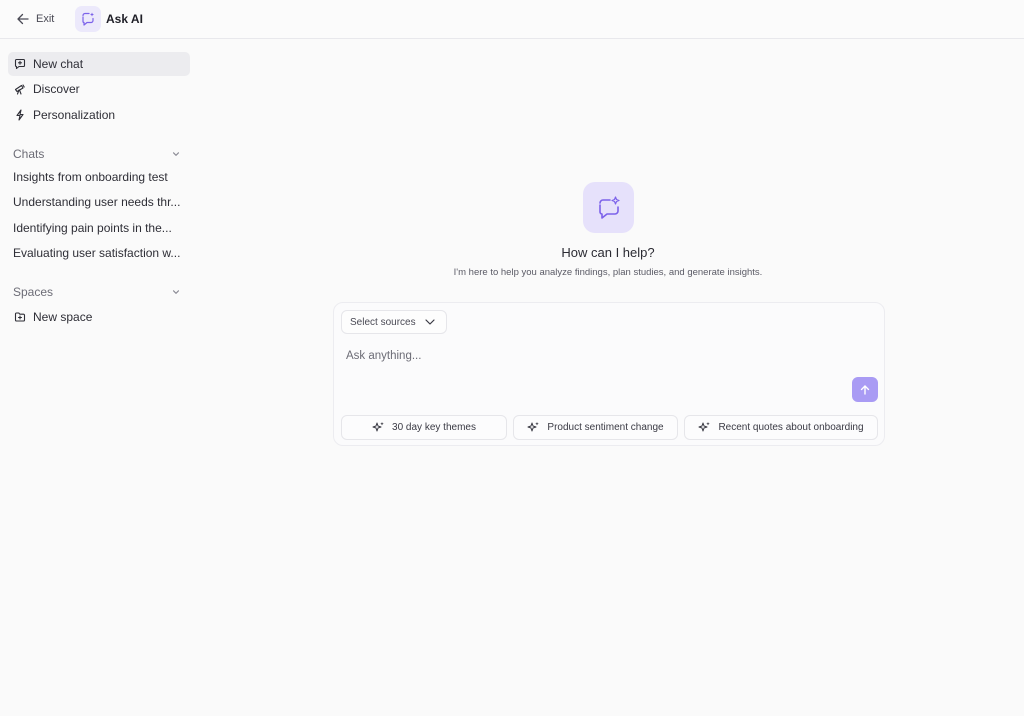 This screenshot has width=1024, height=716. What do you see at coordinates (791, 427) in the screenshot?
I see `suggestion-label: Recent quotes about onboarding` at bounding box center [791, 427].